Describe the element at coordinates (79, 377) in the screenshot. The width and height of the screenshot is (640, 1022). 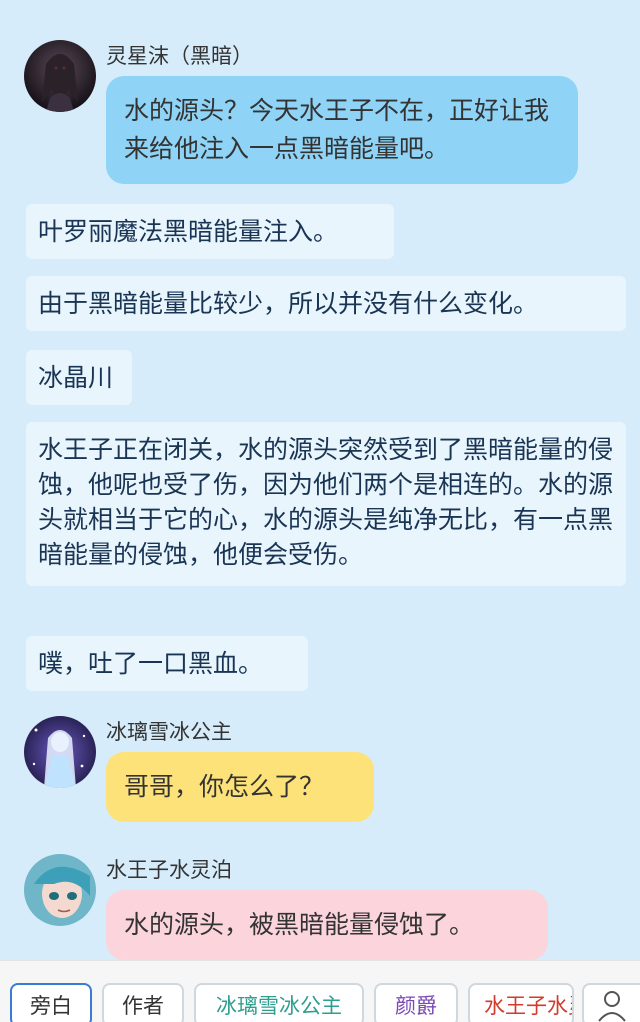
I see `narration-block: 冰晶川` at that location.